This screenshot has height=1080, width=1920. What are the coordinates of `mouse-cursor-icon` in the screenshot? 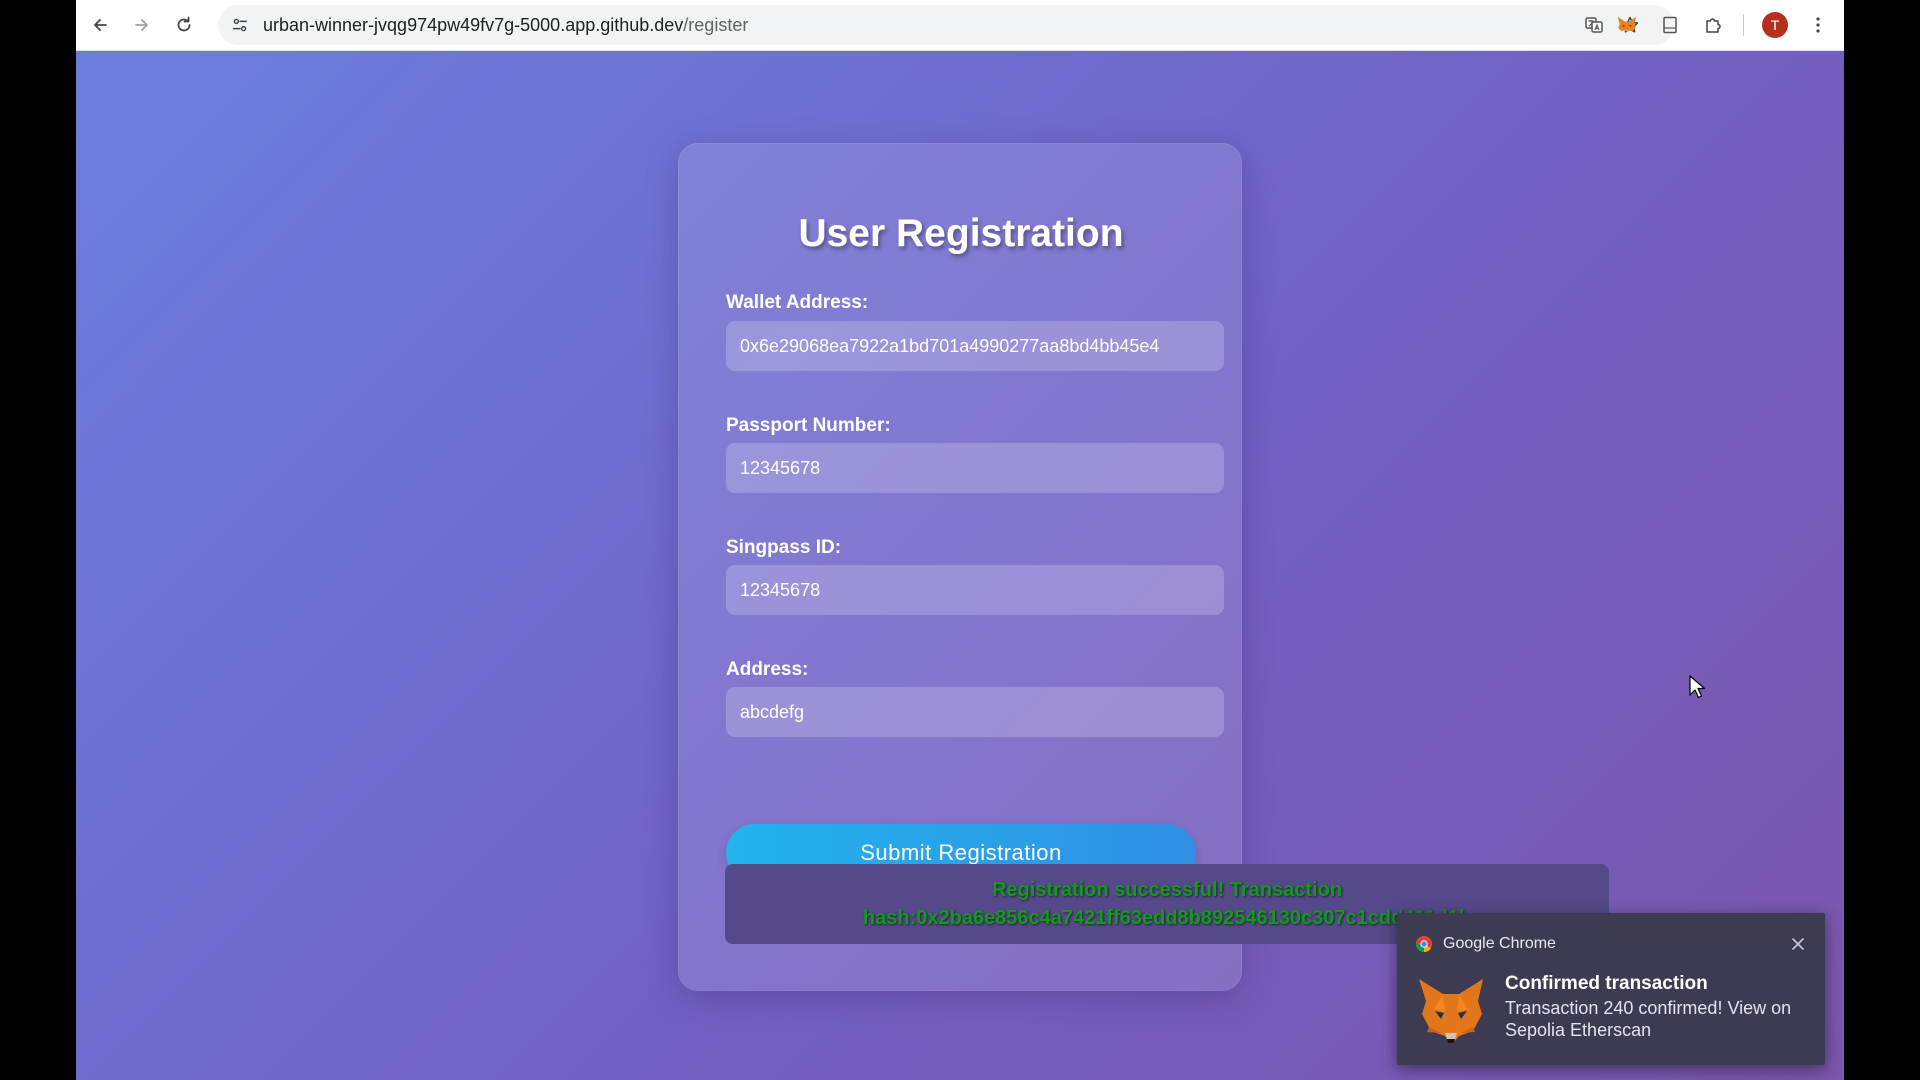 It's located at (1697, 687).